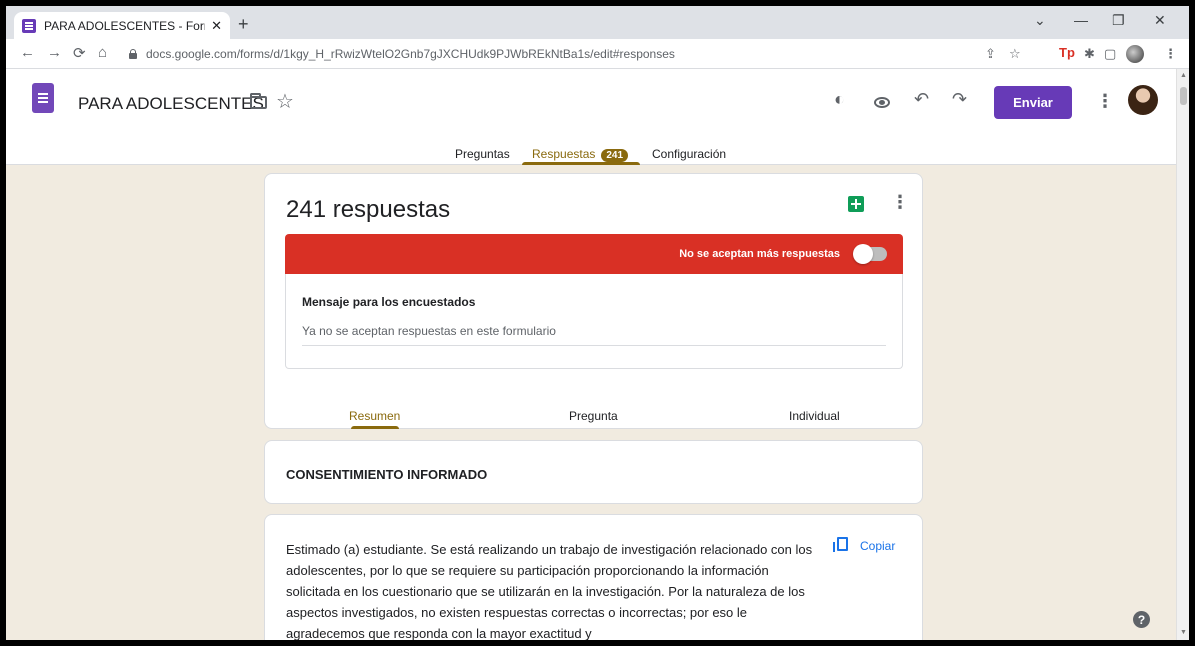 The width and height of the screenshot is (1195, 646). Describe the element at coordinates (581, 163) in the screenshot. I see `active-tab-indicator` at that location.